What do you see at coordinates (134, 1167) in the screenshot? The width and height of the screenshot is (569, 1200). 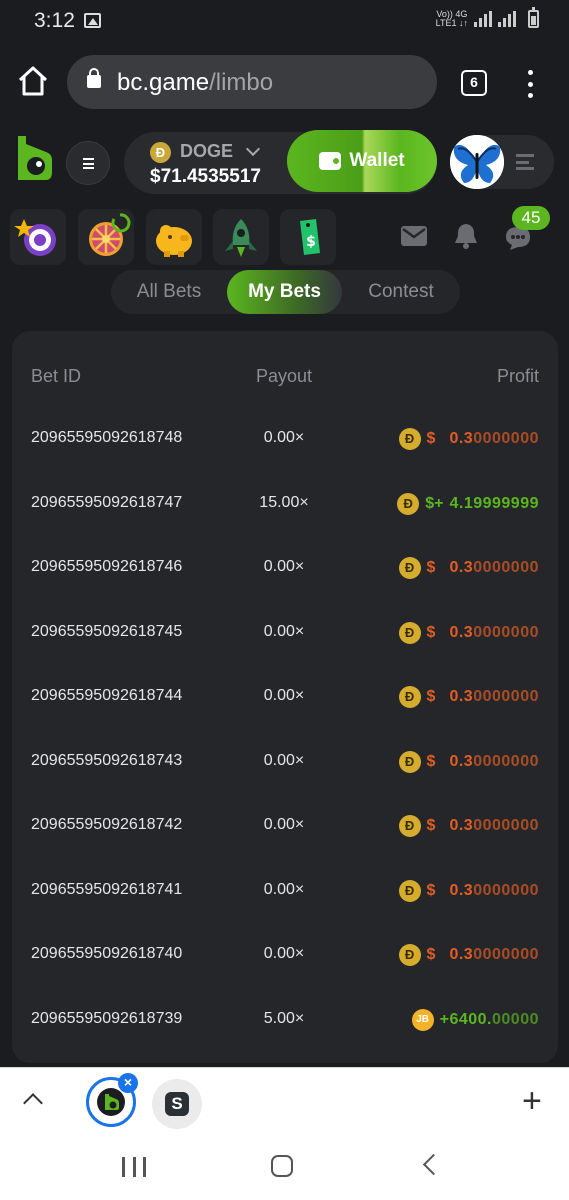 I see `recent-apps-icon` at bounding box center [134, 1167].